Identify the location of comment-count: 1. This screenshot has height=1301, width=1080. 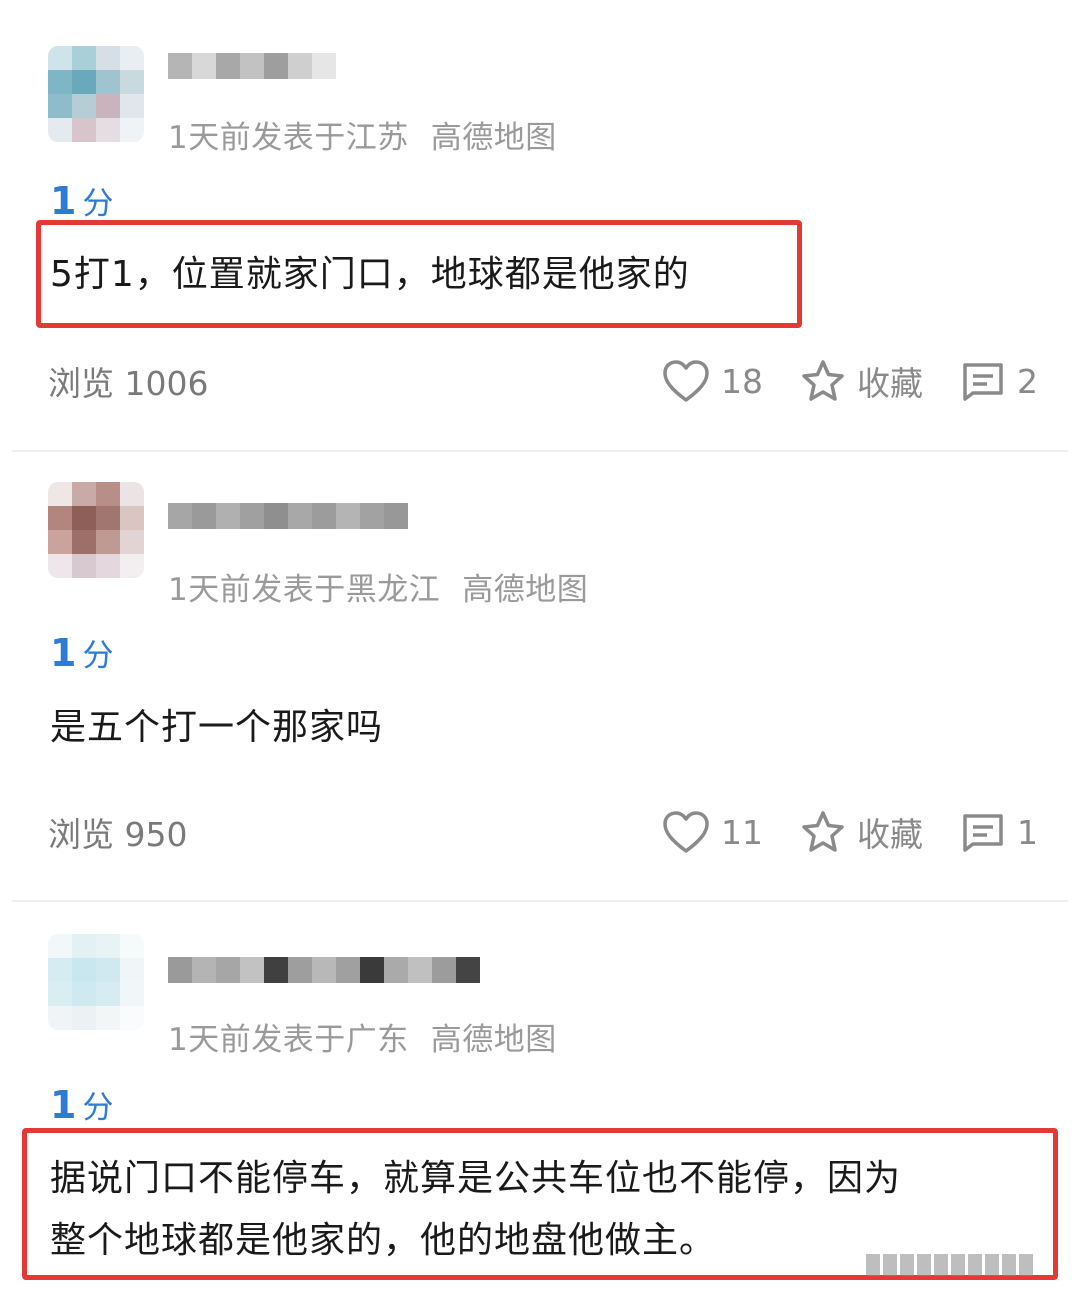
(1027, 832).